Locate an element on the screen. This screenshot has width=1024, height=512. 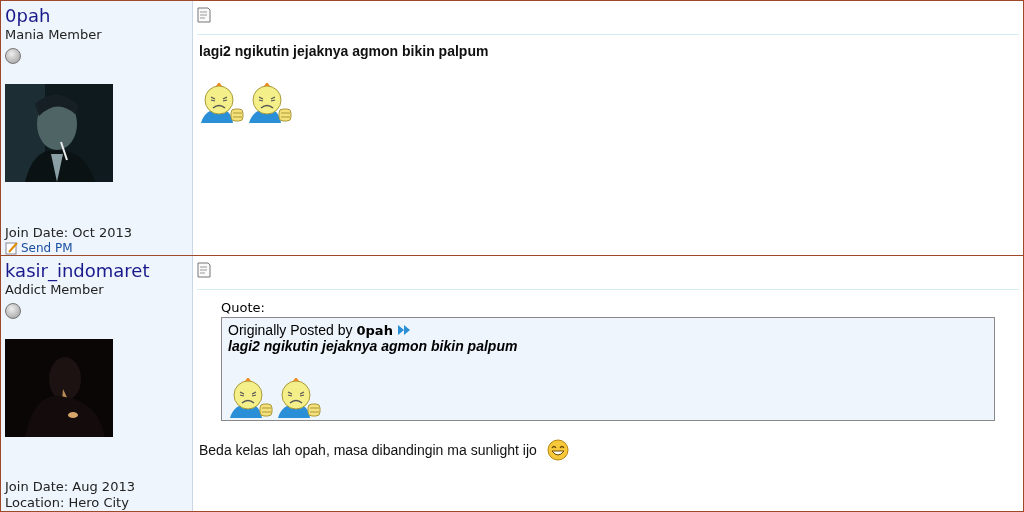
view-post-icon is located at coordinates (403, 330).